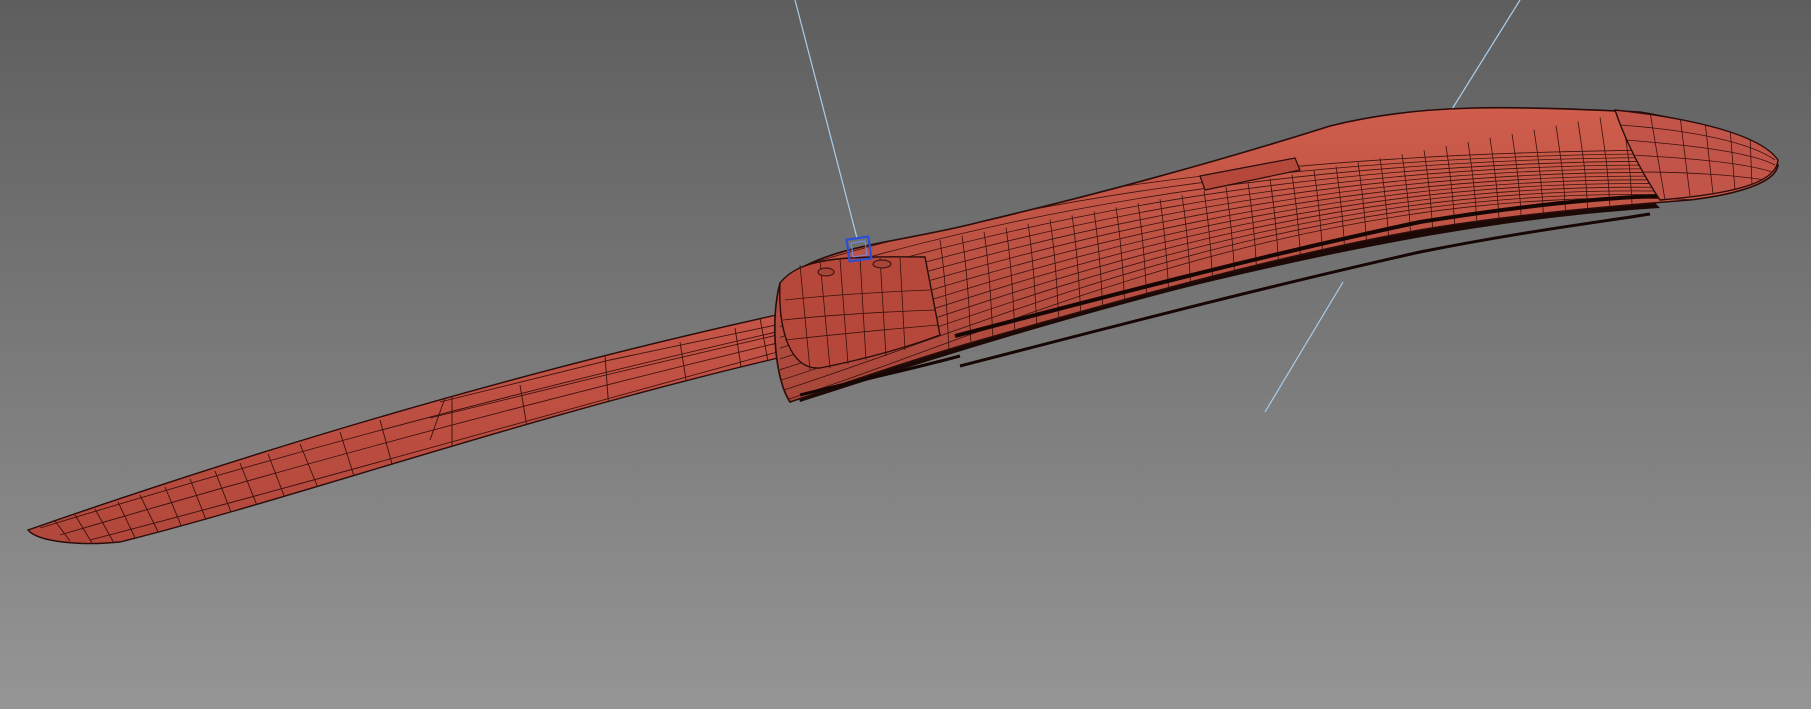 The width and height of the screenshot is (1811, 709). What do you see at coordinates (826, 272) in the screenshot?
I see `pivot-pin` at bounding box center [826, 272].